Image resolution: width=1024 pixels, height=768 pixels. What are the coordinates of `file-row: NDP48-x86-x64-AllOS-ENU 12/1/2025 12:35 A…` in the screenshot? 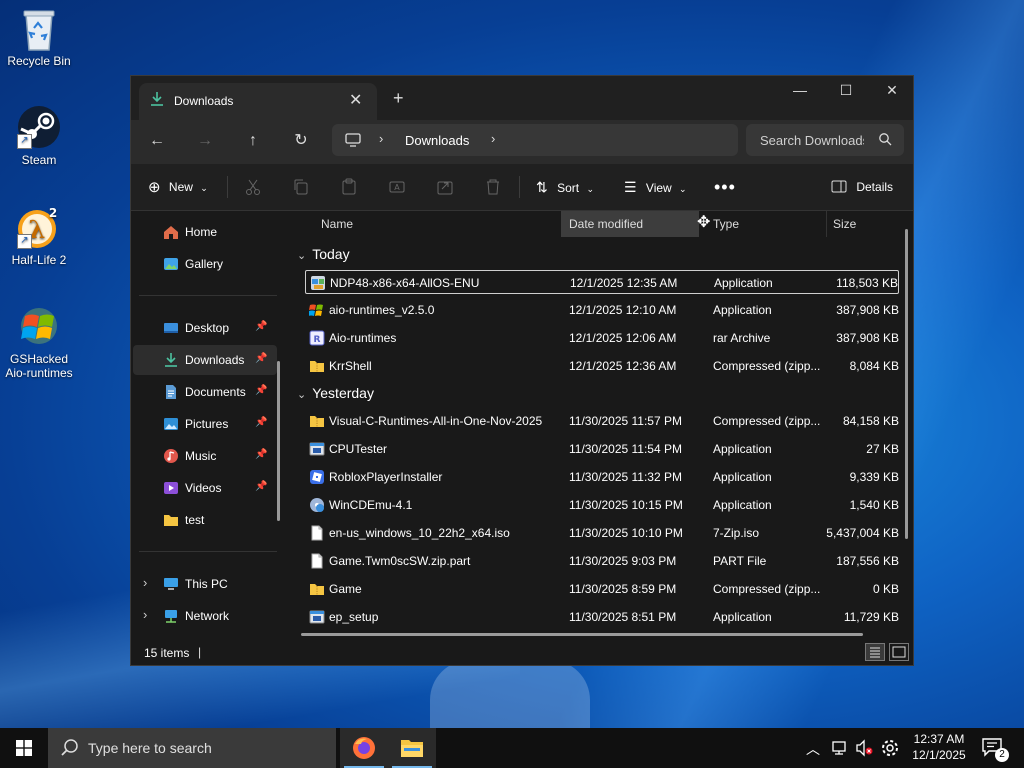 It's located at (602, 282).